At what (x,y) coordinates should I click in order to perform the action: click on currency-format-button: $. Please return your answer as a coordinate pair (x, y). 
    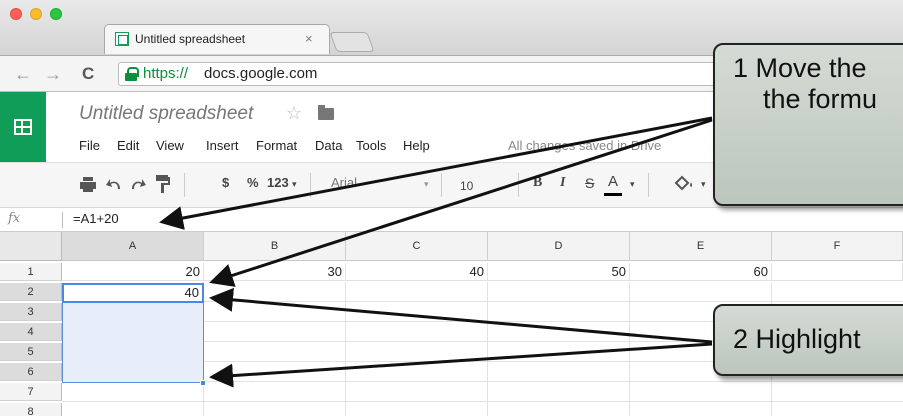
    Looking at the image, I should click on (225, 182).